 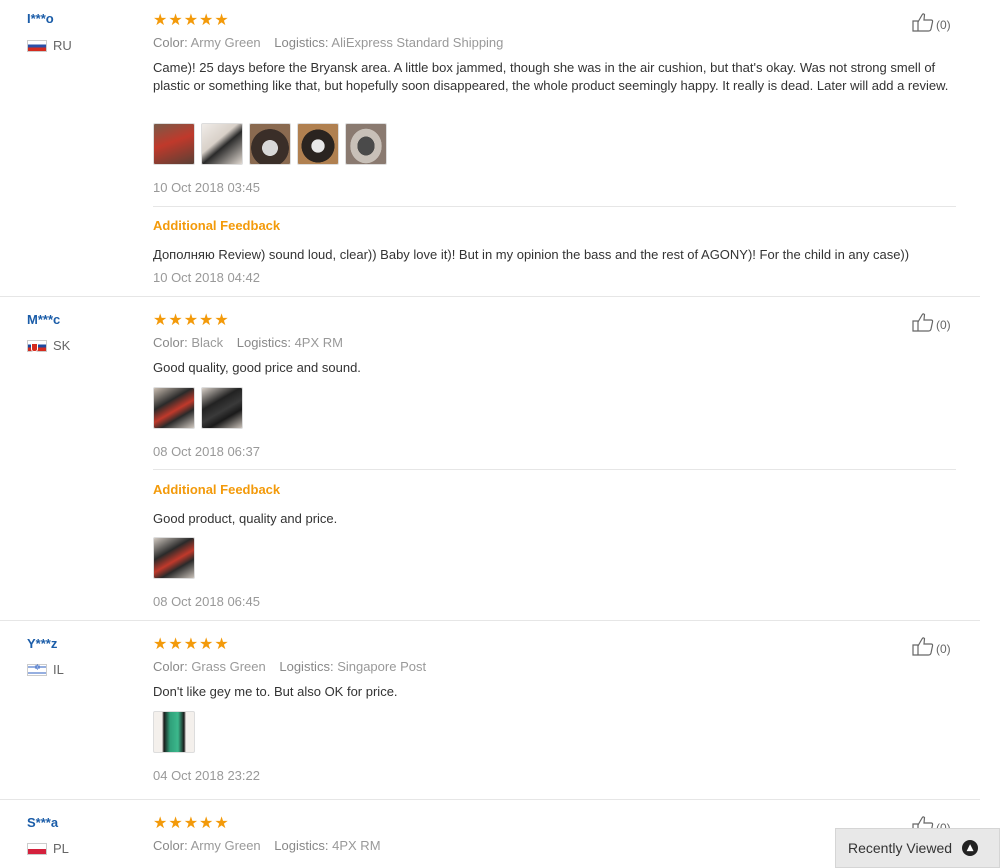 What do you see at coordinates (37, 669) in the screenshot?
I see `flag-il-icon` at bounding box center [37, 669].